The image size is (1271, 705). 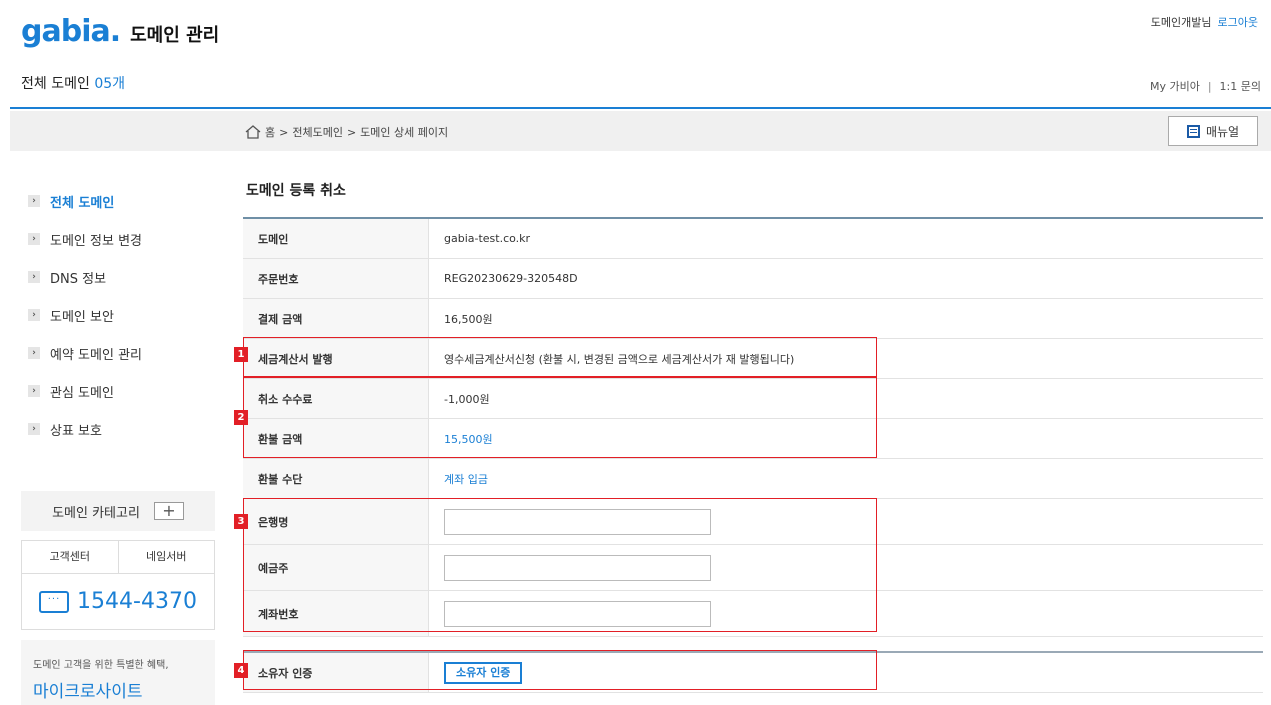 What do you see at coordinates (1238, 22) in the screenshot?
I see `logout-link: 로그아웃` at bounding box center [1238, 22].